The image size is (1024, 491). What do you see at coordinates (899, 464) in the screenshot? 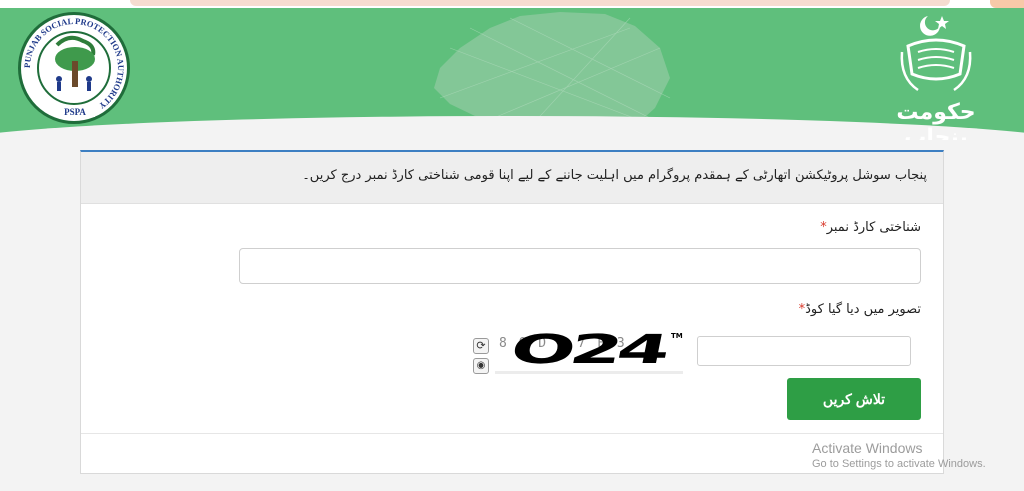
I see `activate-windows-subtitle: Go to Settings to activate Windows.` at bounding box center [899, 464].